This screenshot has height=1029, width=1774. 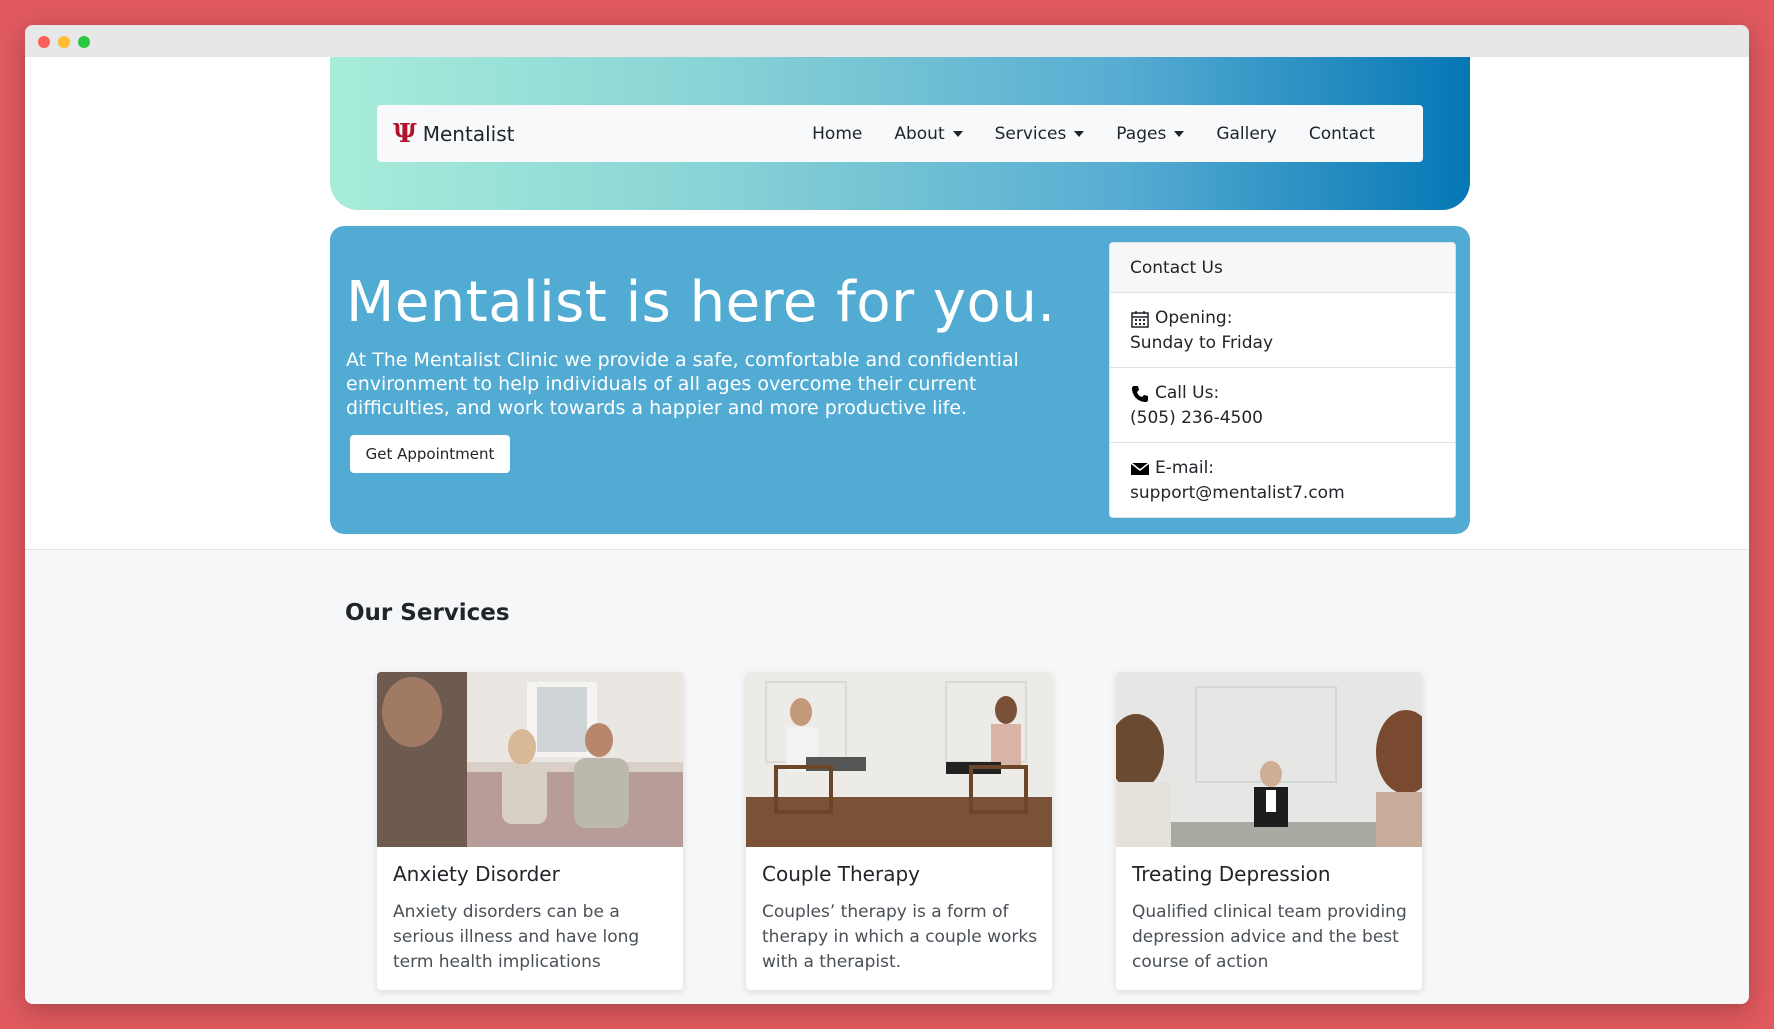 What do you see at coordinates (887, 41) in the screenshot?
I see `window-titlebar` at bounding box center [887, 41].